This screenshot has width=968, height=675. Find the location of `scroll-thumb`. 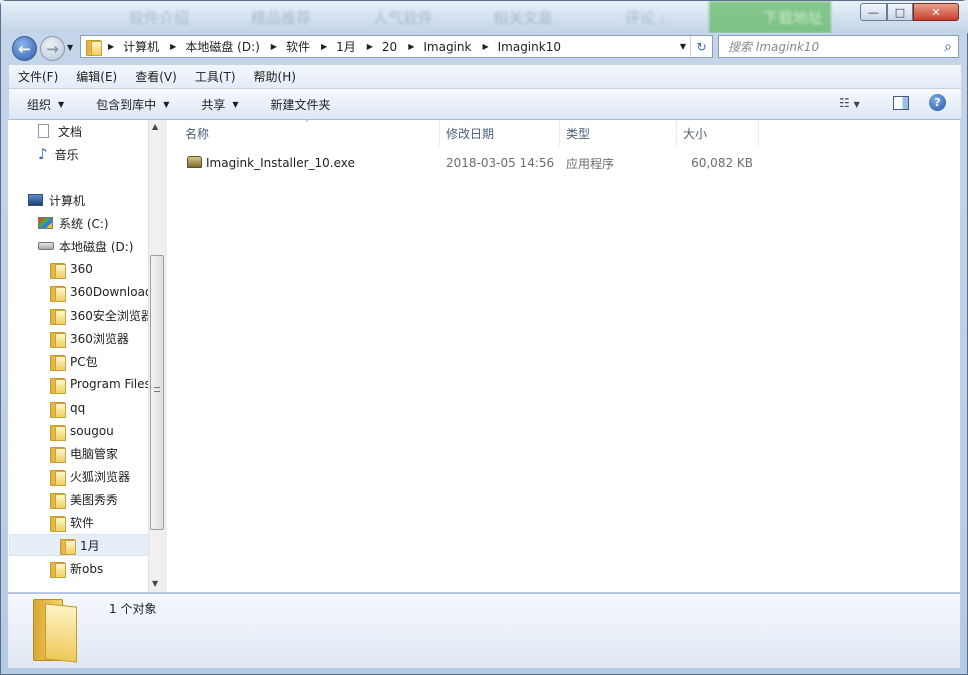

scroll-thumb is located at coordinates (157, 392).